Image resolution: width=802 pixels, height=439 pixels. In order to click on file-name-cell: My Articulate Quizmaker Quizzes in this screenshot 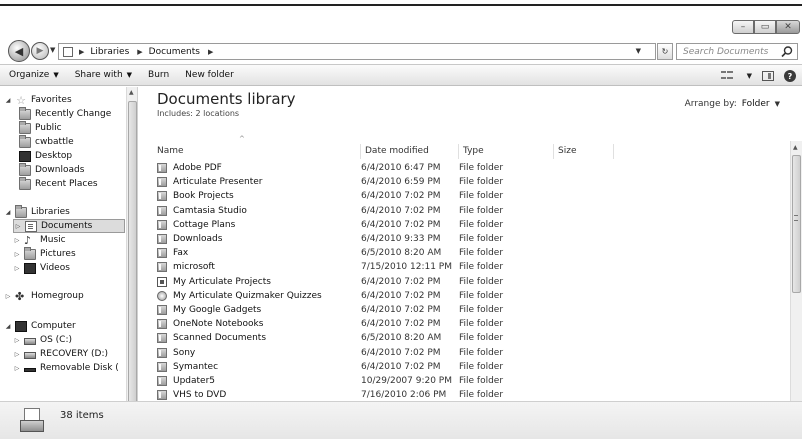, I will do `click(239, 295)`.